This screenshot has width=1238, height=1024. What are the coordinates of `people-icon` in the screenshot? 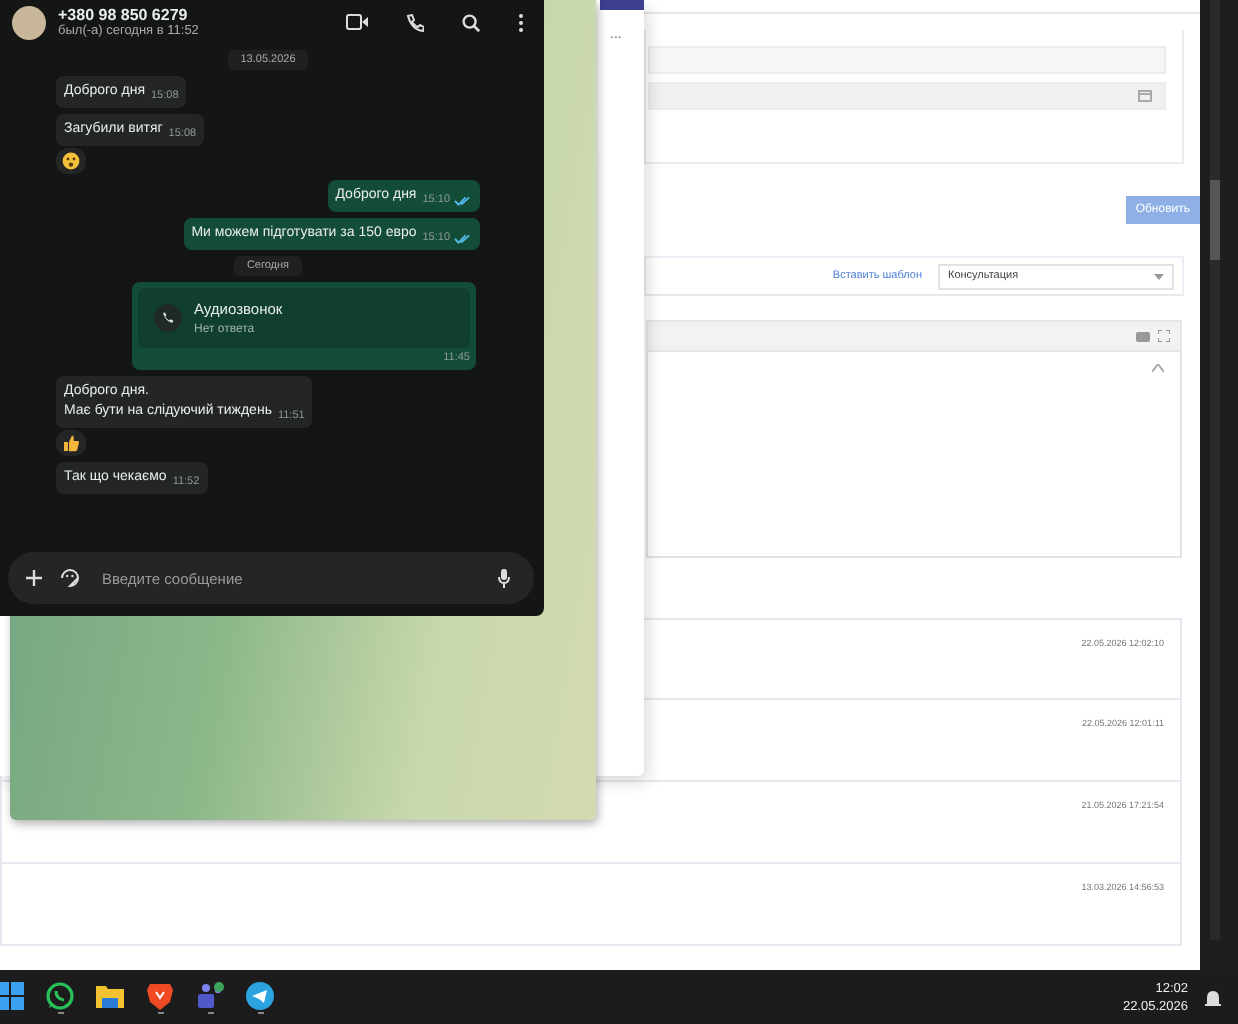 It's located at (210, 995).